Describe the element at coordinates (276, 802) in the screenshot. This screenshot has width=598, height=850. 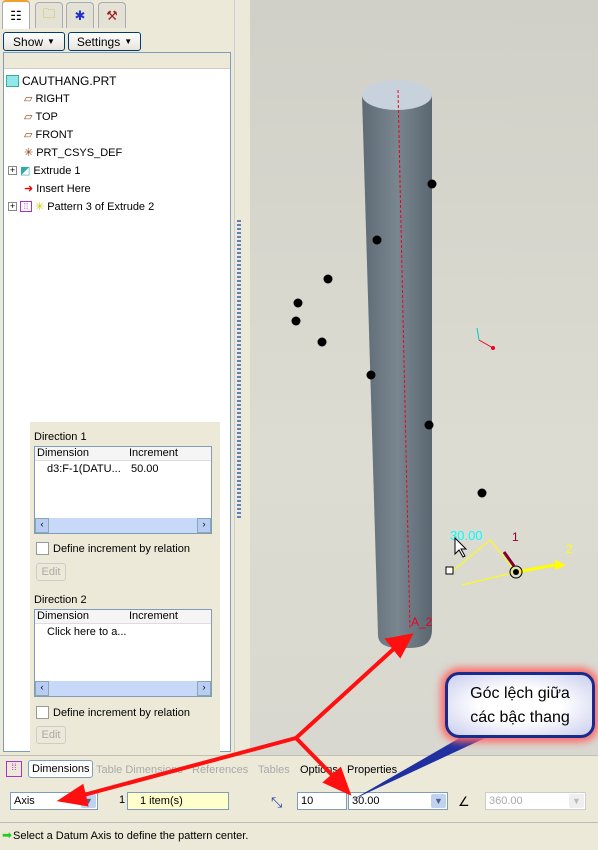
I see `flip-direction-icon: ⤡` at that location.